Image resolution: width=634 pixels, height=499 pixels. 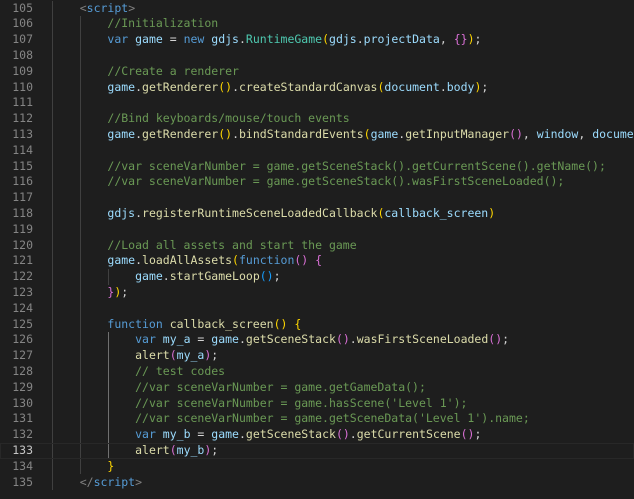 I want to click on code-line: 112 //Bind keyboards/mouse/touch events, so click(x=317, y=119).